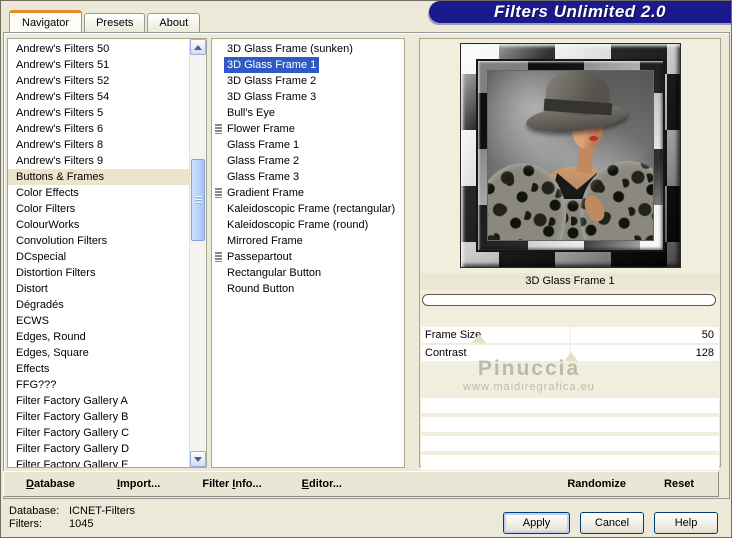  What do you see at coordinates (102, 511) in the screenshot?
I see `database-status-value: ICNET-Filters` at bounding box center [102, 511].